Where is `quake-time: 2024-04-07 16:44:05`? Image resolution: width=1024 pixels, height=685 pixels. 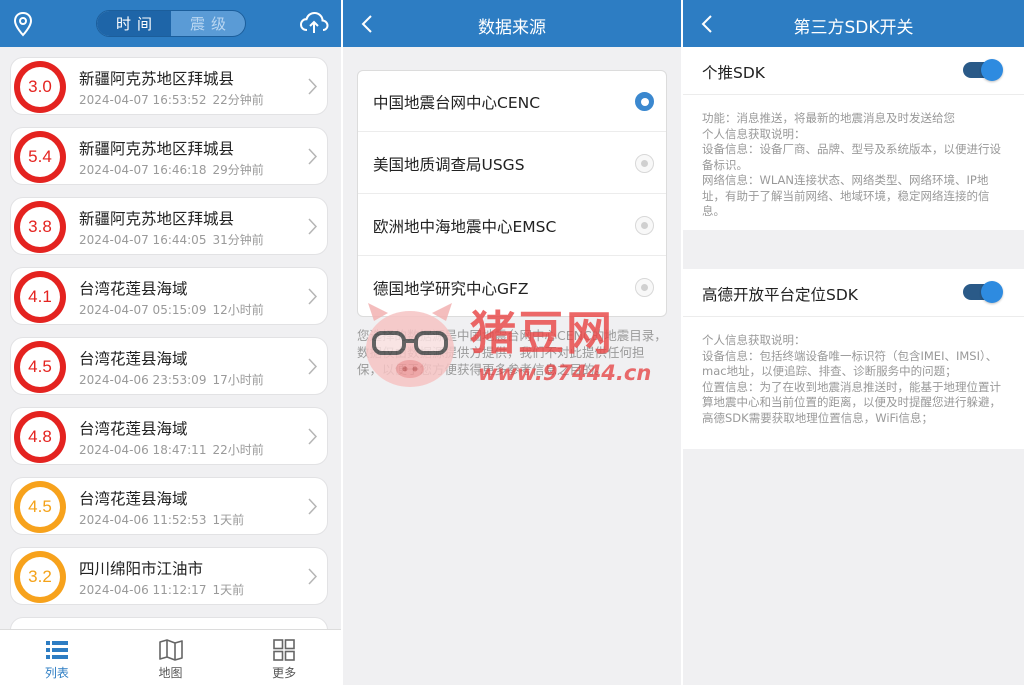 quake-time: 2024-04-07 16:44:05 is located at coordinates (143, 240).